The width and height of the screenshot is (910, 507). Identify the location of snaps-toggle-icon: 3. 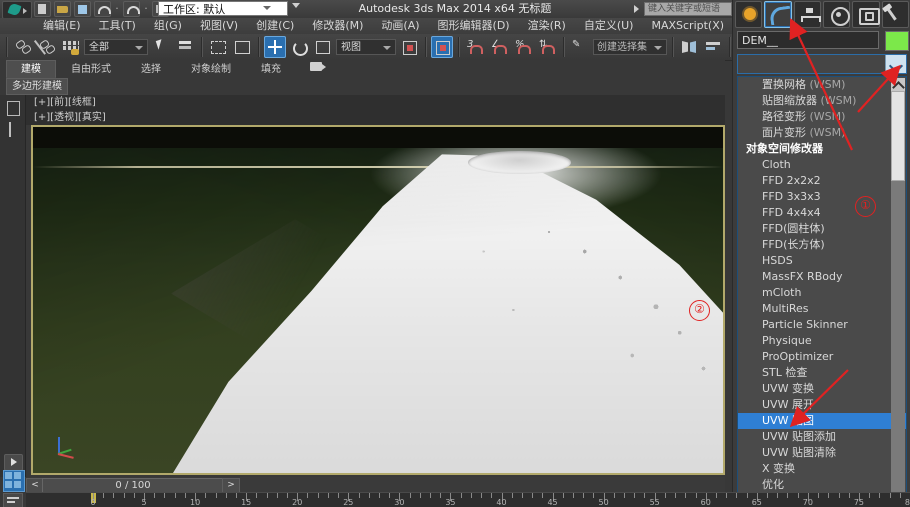
(475, 47).